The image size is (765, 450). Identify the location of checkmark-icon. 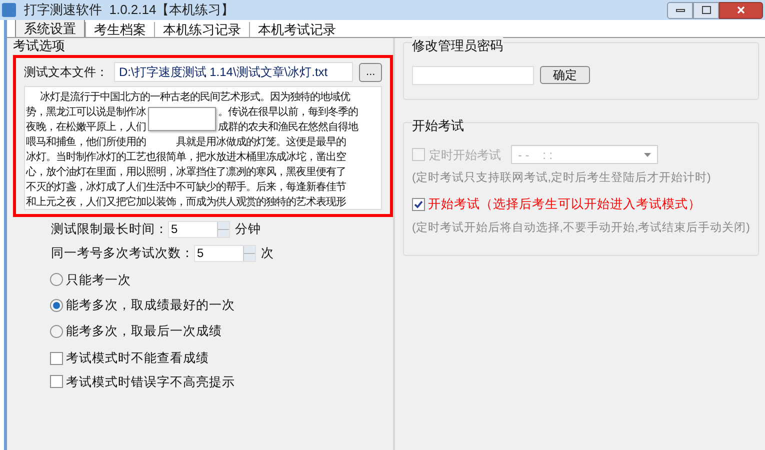
(418, 205).